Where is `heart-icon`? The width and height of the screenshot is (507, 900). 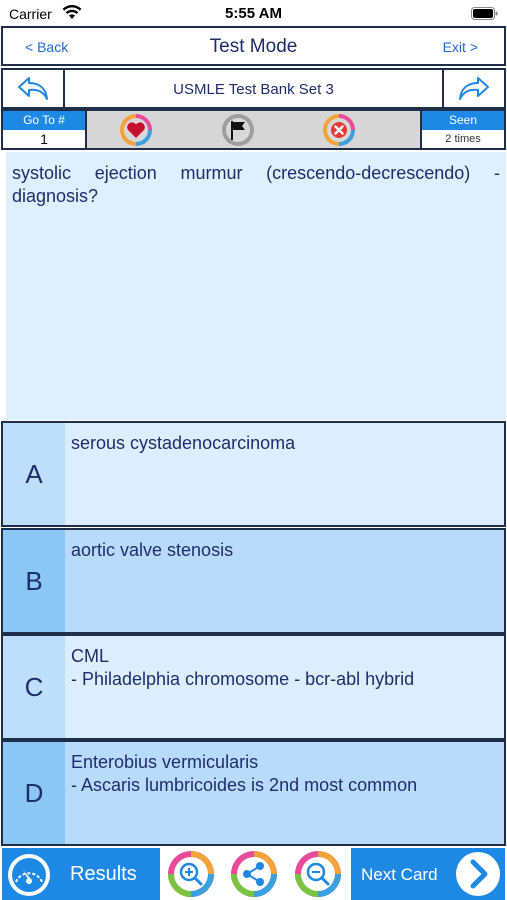 heart-icon is located at coordinates (136, 130).